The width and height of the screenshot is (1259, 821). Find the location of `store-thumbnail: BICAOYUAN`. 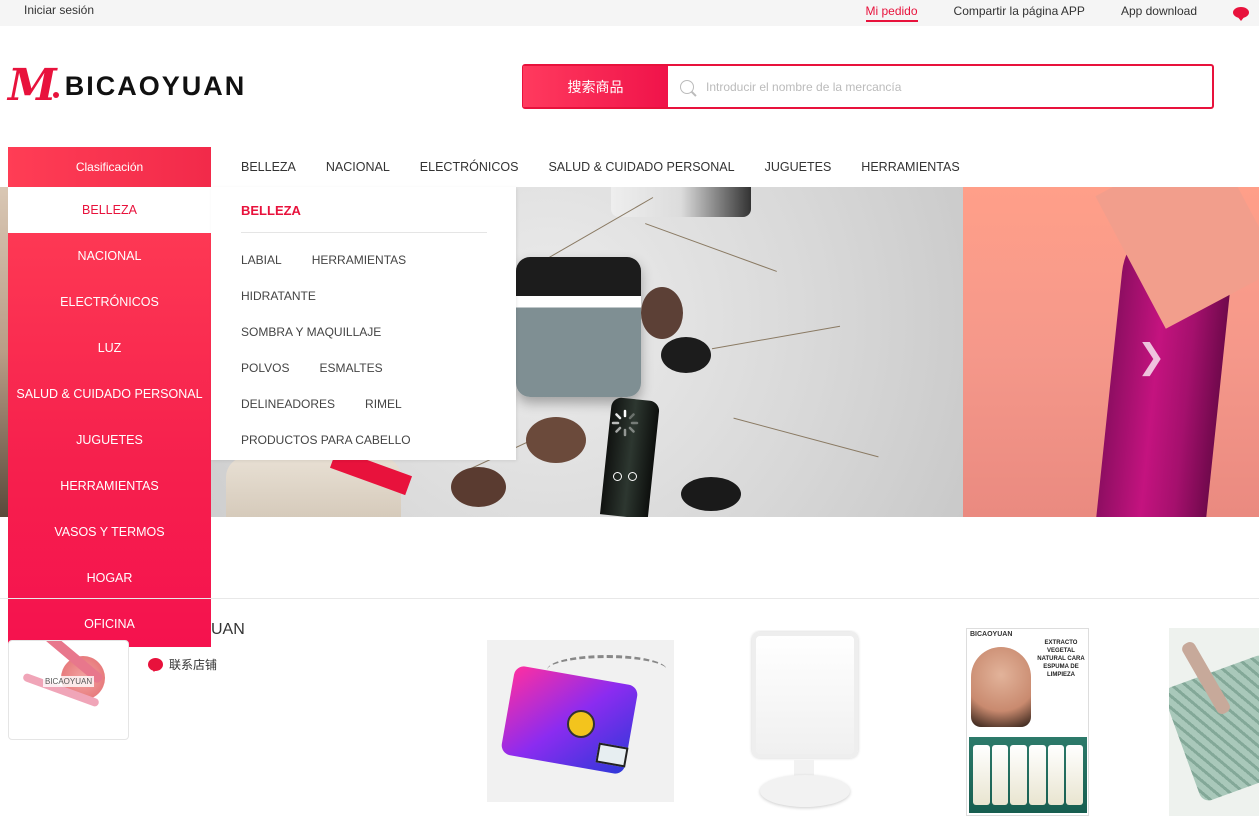

store-thumbnail: BICAOYUAN is located at coordinates (68, 690).